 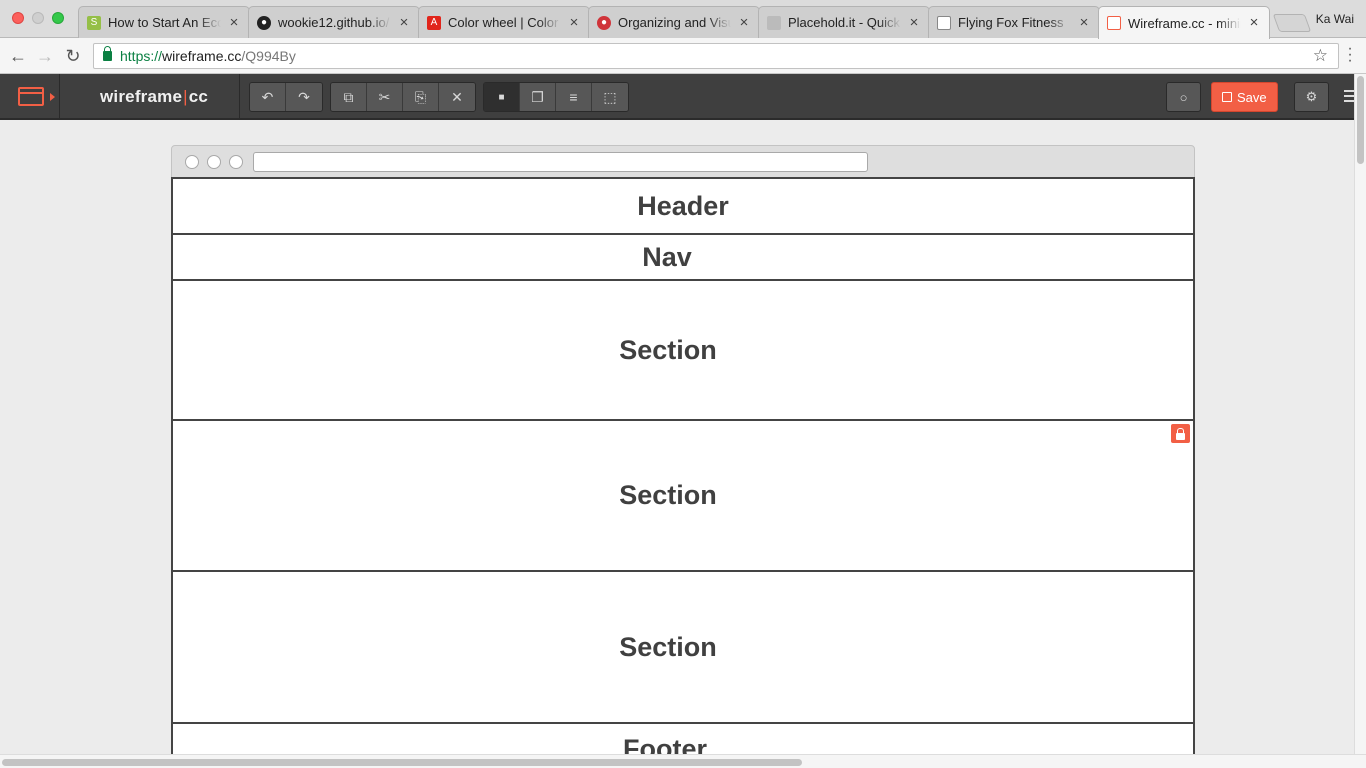 What do you see at coordinates (538, 97) in the screenshot?
I see `arrange-button: ❐` at bounding box center [538, 97].